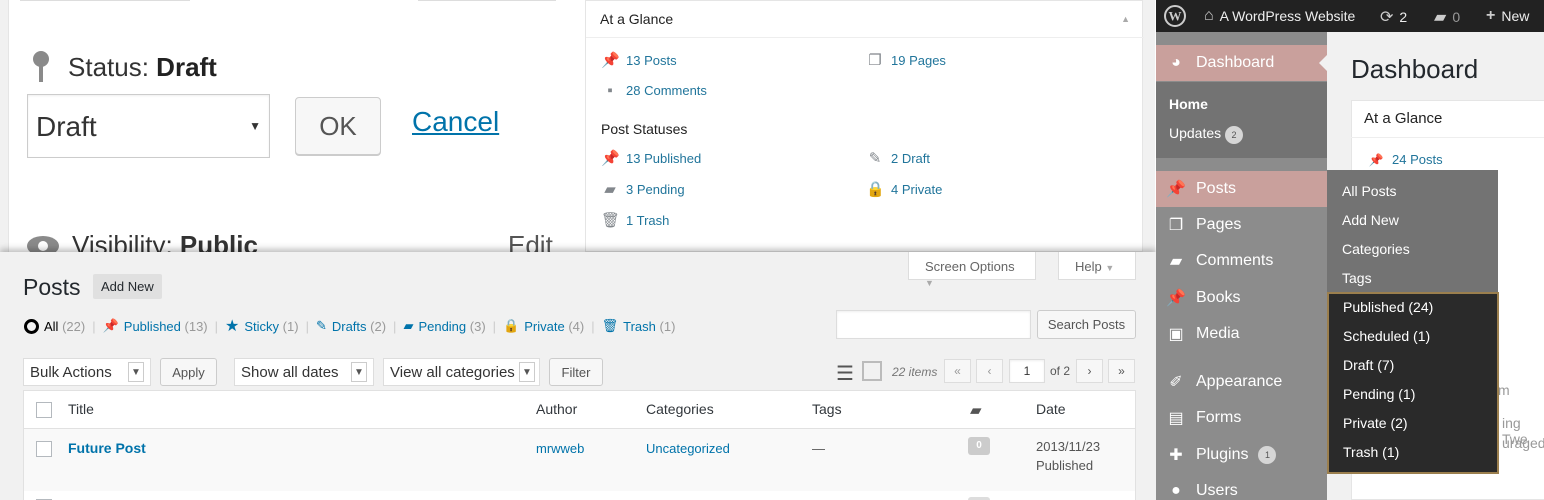 The width and height of the screenshot is (1544, 500). What do you see at coordinates (1060, 371) in the screenshot?
I see `page-total: of 2` at bounding box center [1060, 371].